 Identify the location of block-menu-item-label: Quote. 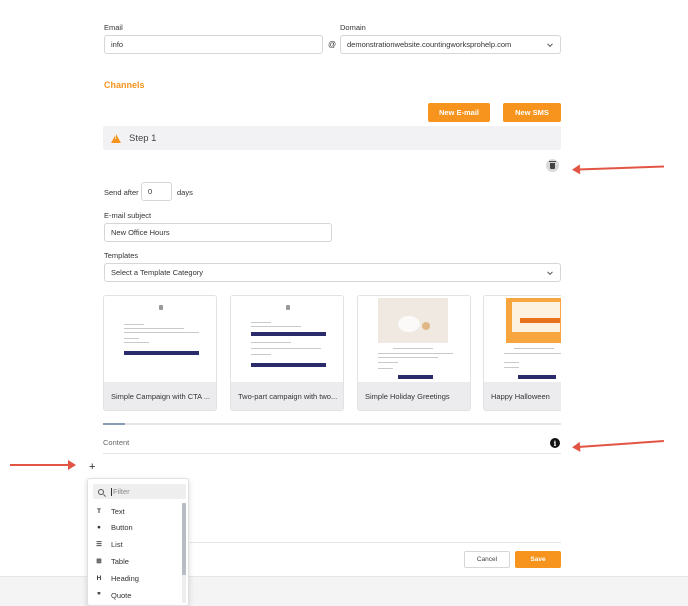
(121, 595).